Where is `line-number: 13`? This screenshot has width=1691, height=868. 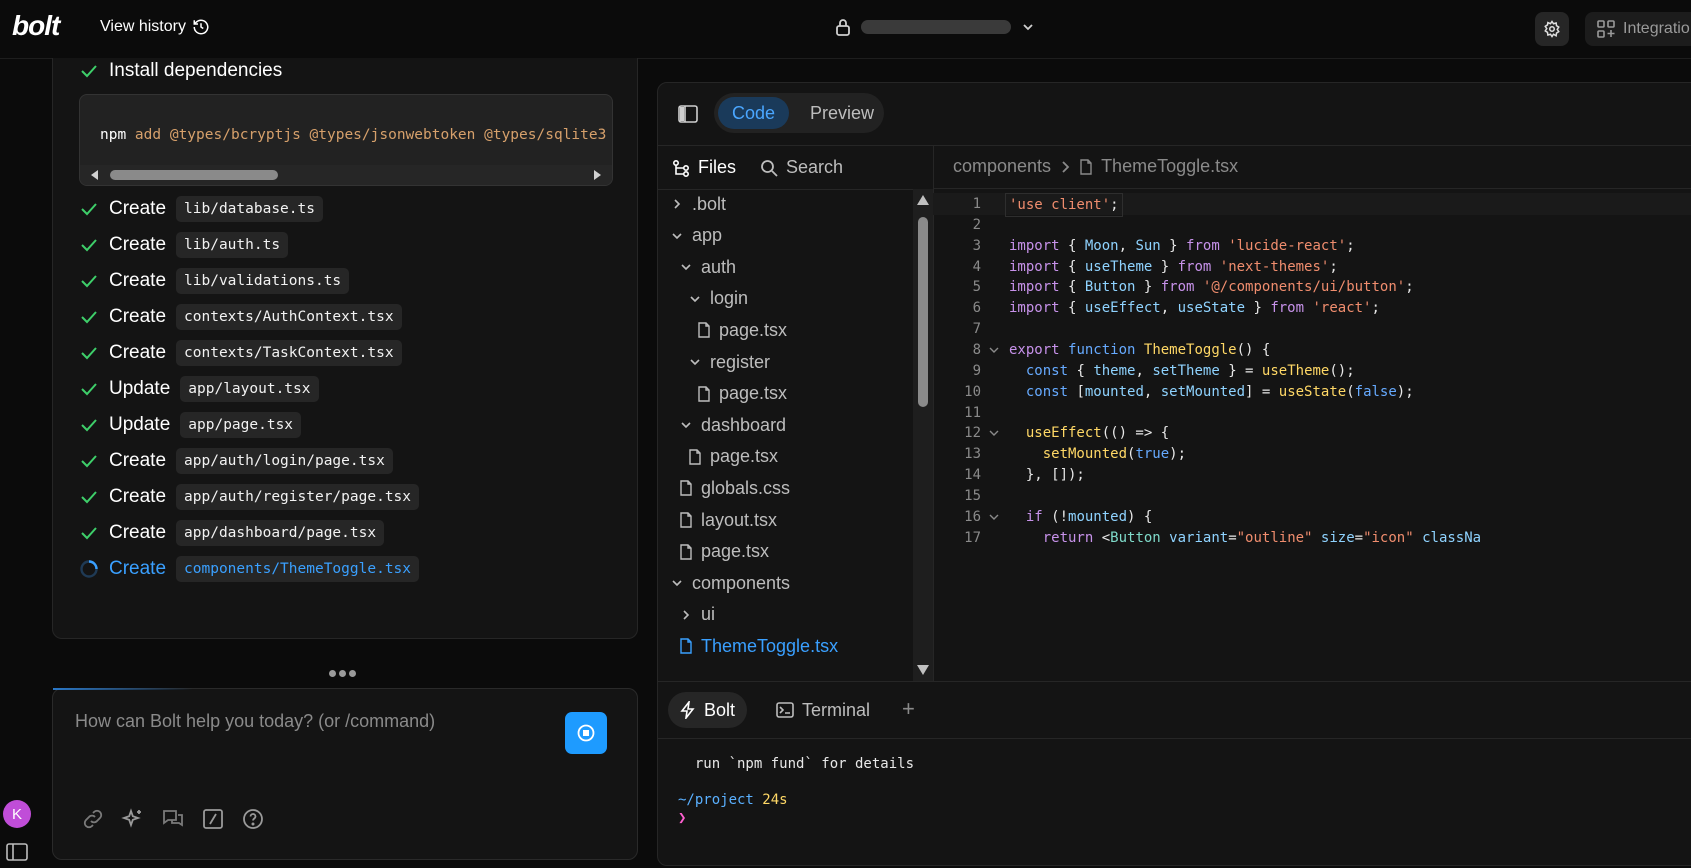 line-number: 13 is located at coordinates (972, 454).